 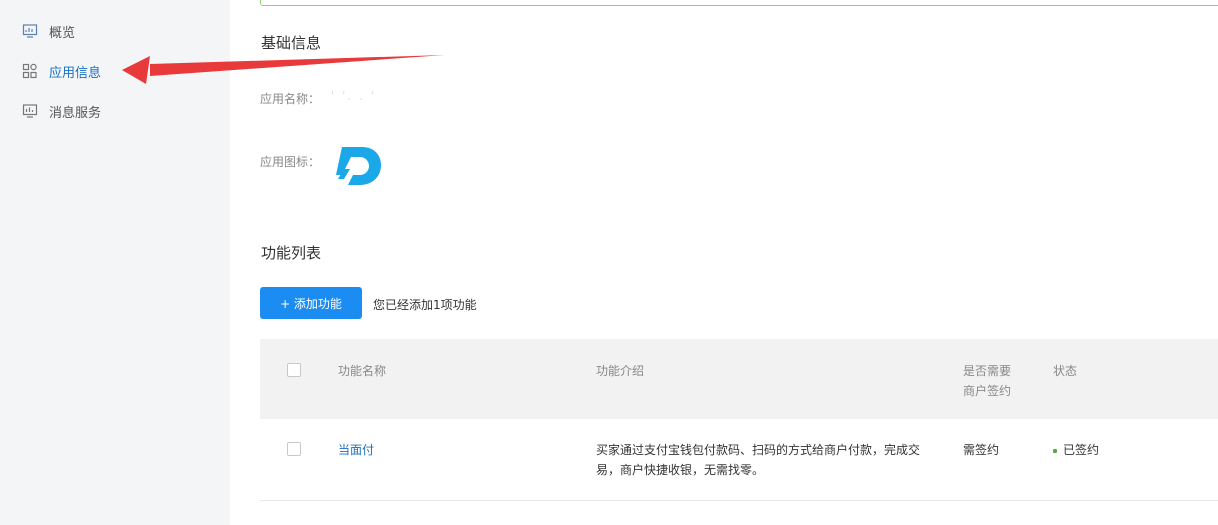 I want to click on app-logo-icon, so click(x=358, y=166).